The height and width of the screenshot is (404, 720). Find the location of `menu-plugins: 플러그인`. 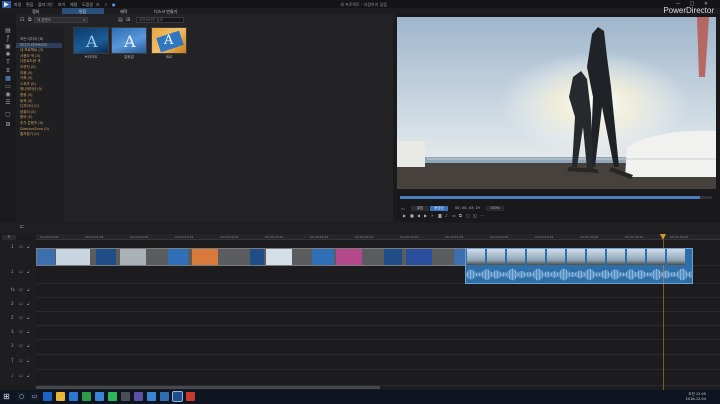

menu-plugins: 플러그인 is located at coordinates (45, 5).